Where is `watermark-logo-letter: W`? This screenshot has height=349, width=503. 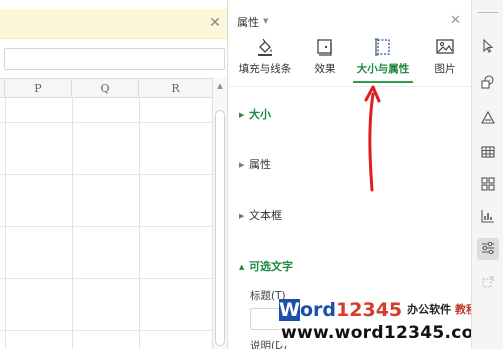 watermark-logo-letter: W is located at coordinates (289, 310).